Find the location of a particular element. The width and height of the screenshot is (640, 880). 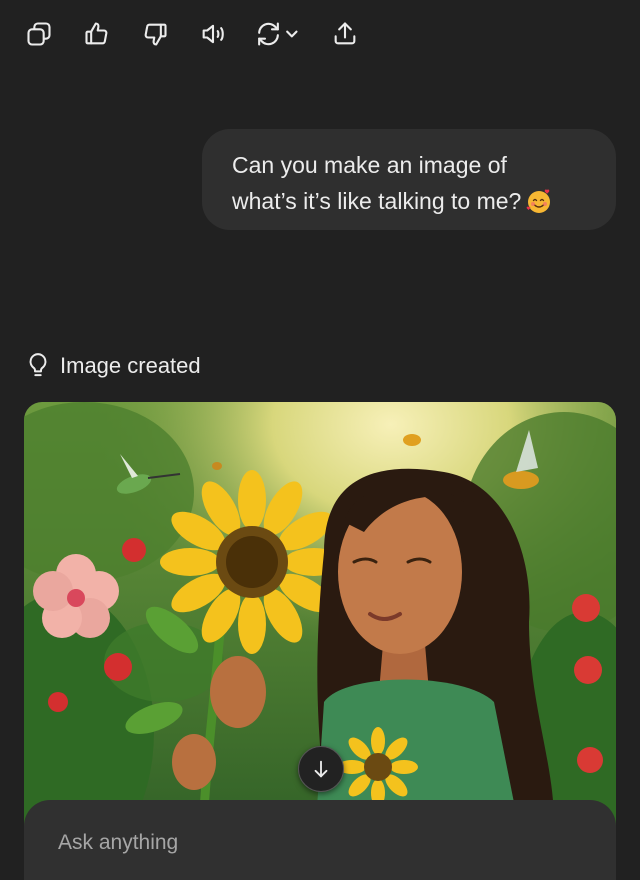

smiling-face-with-hearts-icon is located at coordinates (539, 201).